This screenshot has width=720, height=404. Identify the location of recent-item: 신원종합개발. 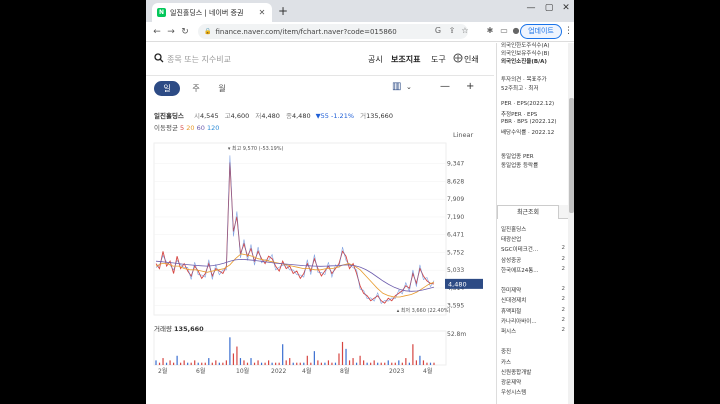
(534, 372).